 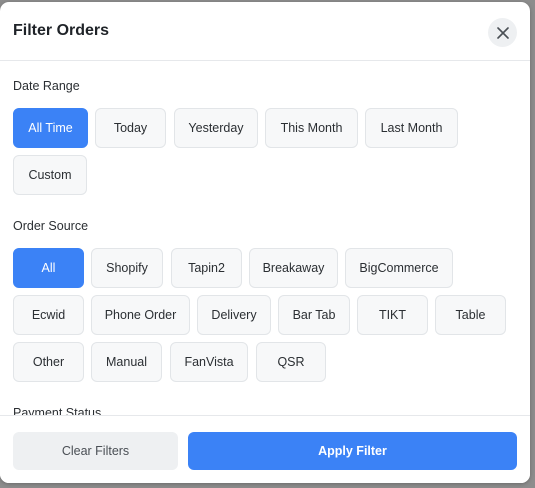 I want to click on order-source-tapin2: Tapin2, so click(x=206, y=268).